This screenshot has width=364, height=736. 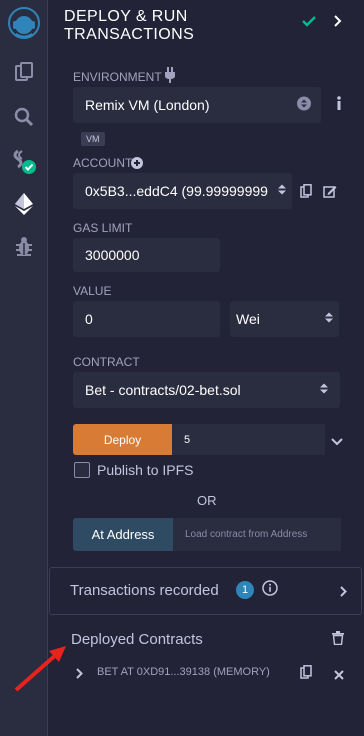 What do you see at coordinates (23, 204) in the screenshot?
I see `ethereum-icon` at bounding box center [23, 204].